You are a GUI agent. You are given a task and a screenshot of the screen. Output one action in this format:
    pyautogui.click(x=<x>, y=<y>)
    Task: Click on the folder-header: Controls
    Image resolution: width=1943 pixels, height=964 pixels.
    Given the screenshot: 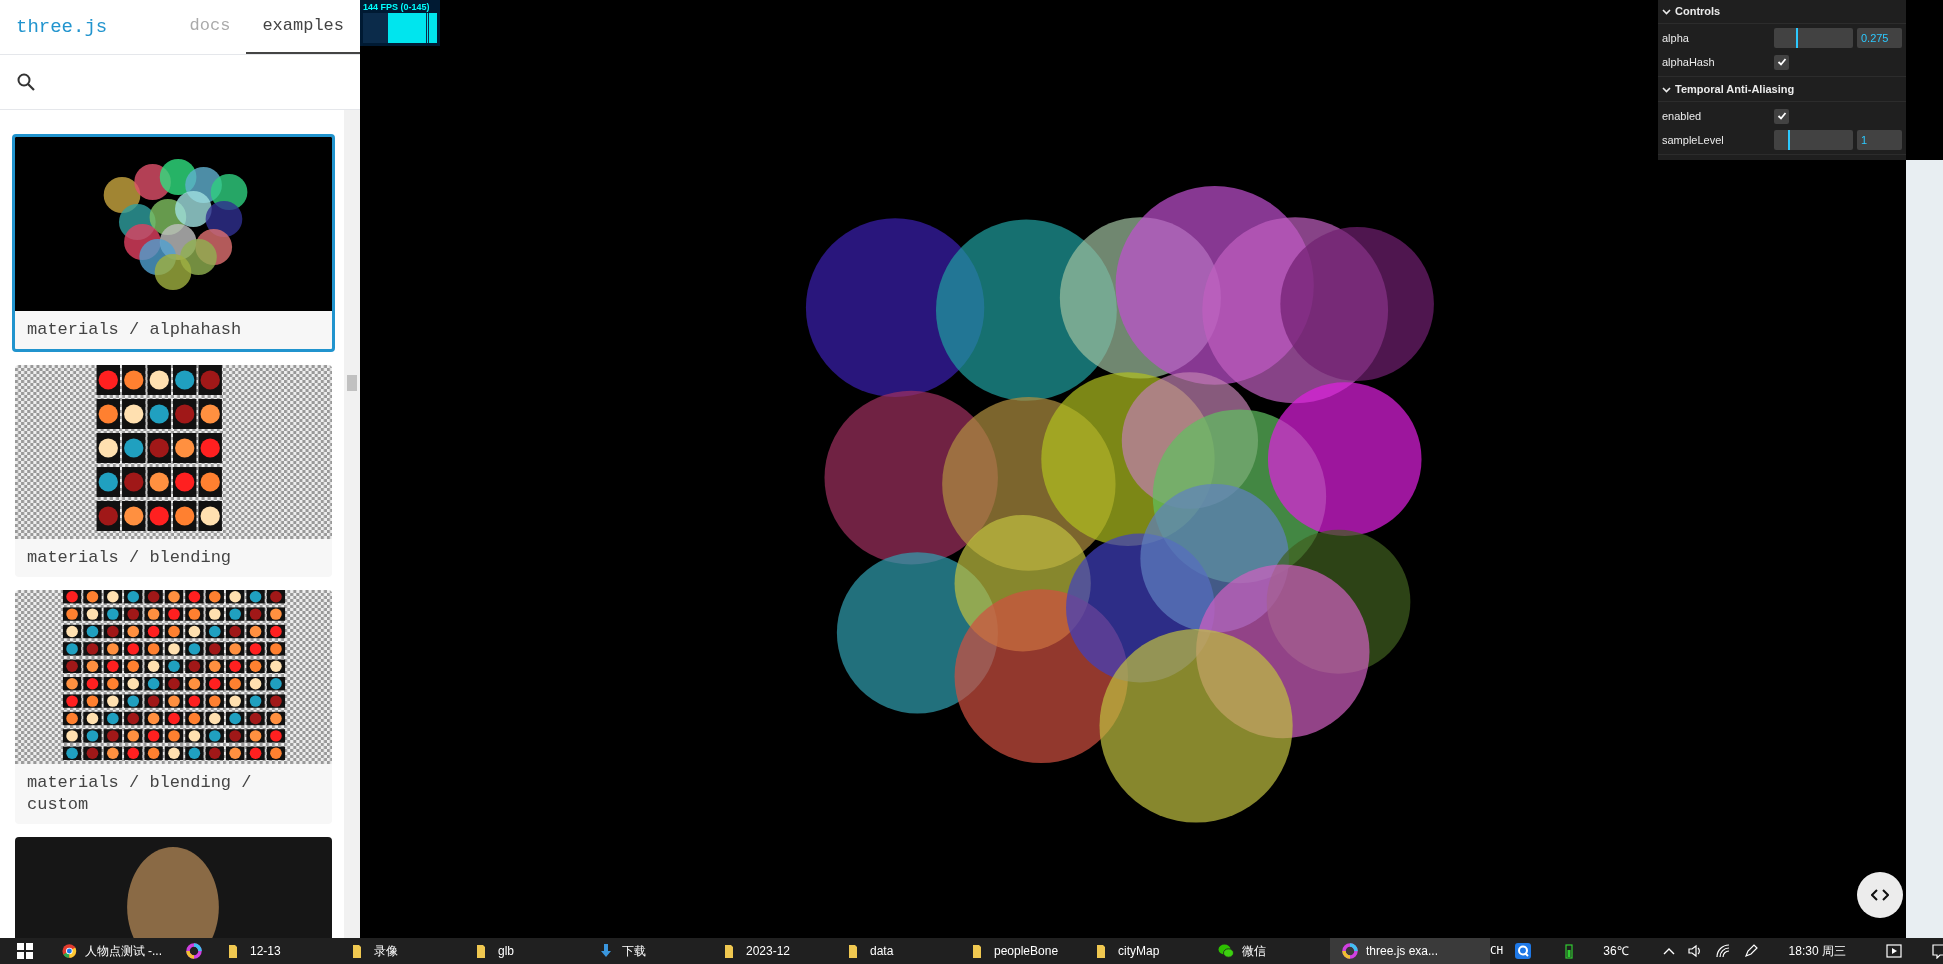 What is the action you would take?
    pyautogui.click(x=1782, y=12)
    